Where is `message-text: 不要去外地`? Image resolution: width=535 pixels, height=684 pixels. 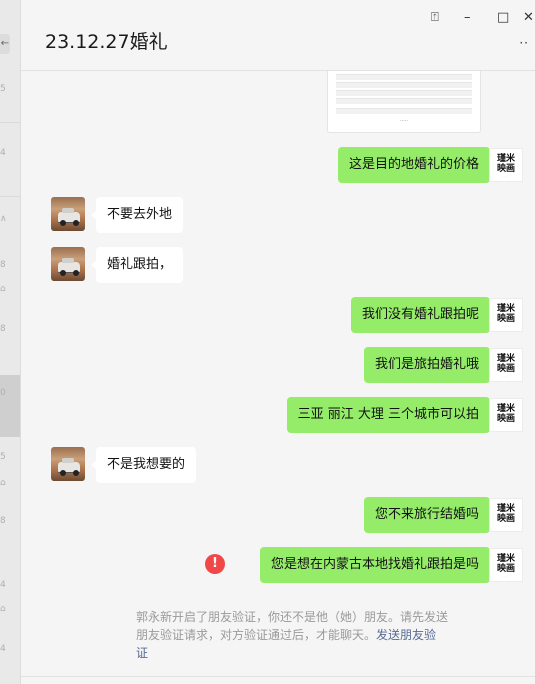 message-text: 不要去外地 is located at coordinates (140, 214).